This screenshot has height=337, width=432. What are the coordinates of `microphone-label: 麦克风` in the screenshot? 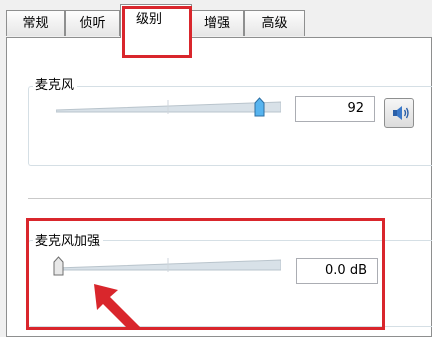 It's located at (55, 83).